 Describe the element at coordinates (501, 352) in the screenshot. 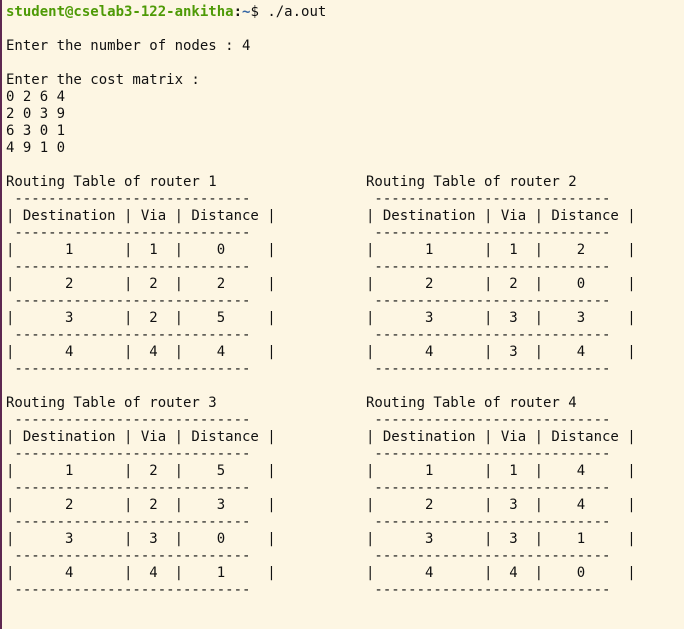

I see `table-row: | 4 | 3 | 4 |` at that location.